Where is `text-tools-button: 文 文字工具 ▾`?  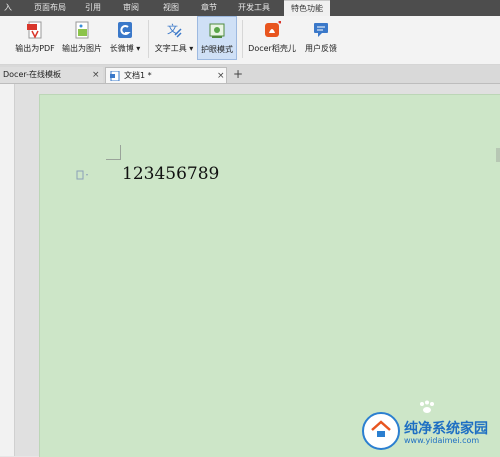 text-tools-button: 文 文字工具 ▾ is located at coordinates (174, 38).